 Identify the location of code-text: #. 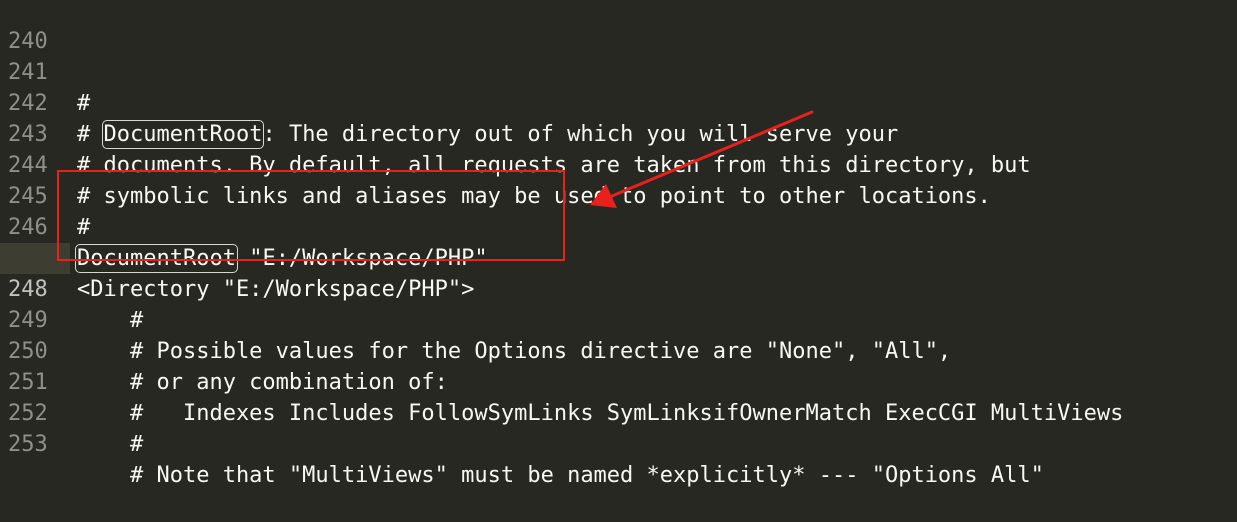
(110, 444).